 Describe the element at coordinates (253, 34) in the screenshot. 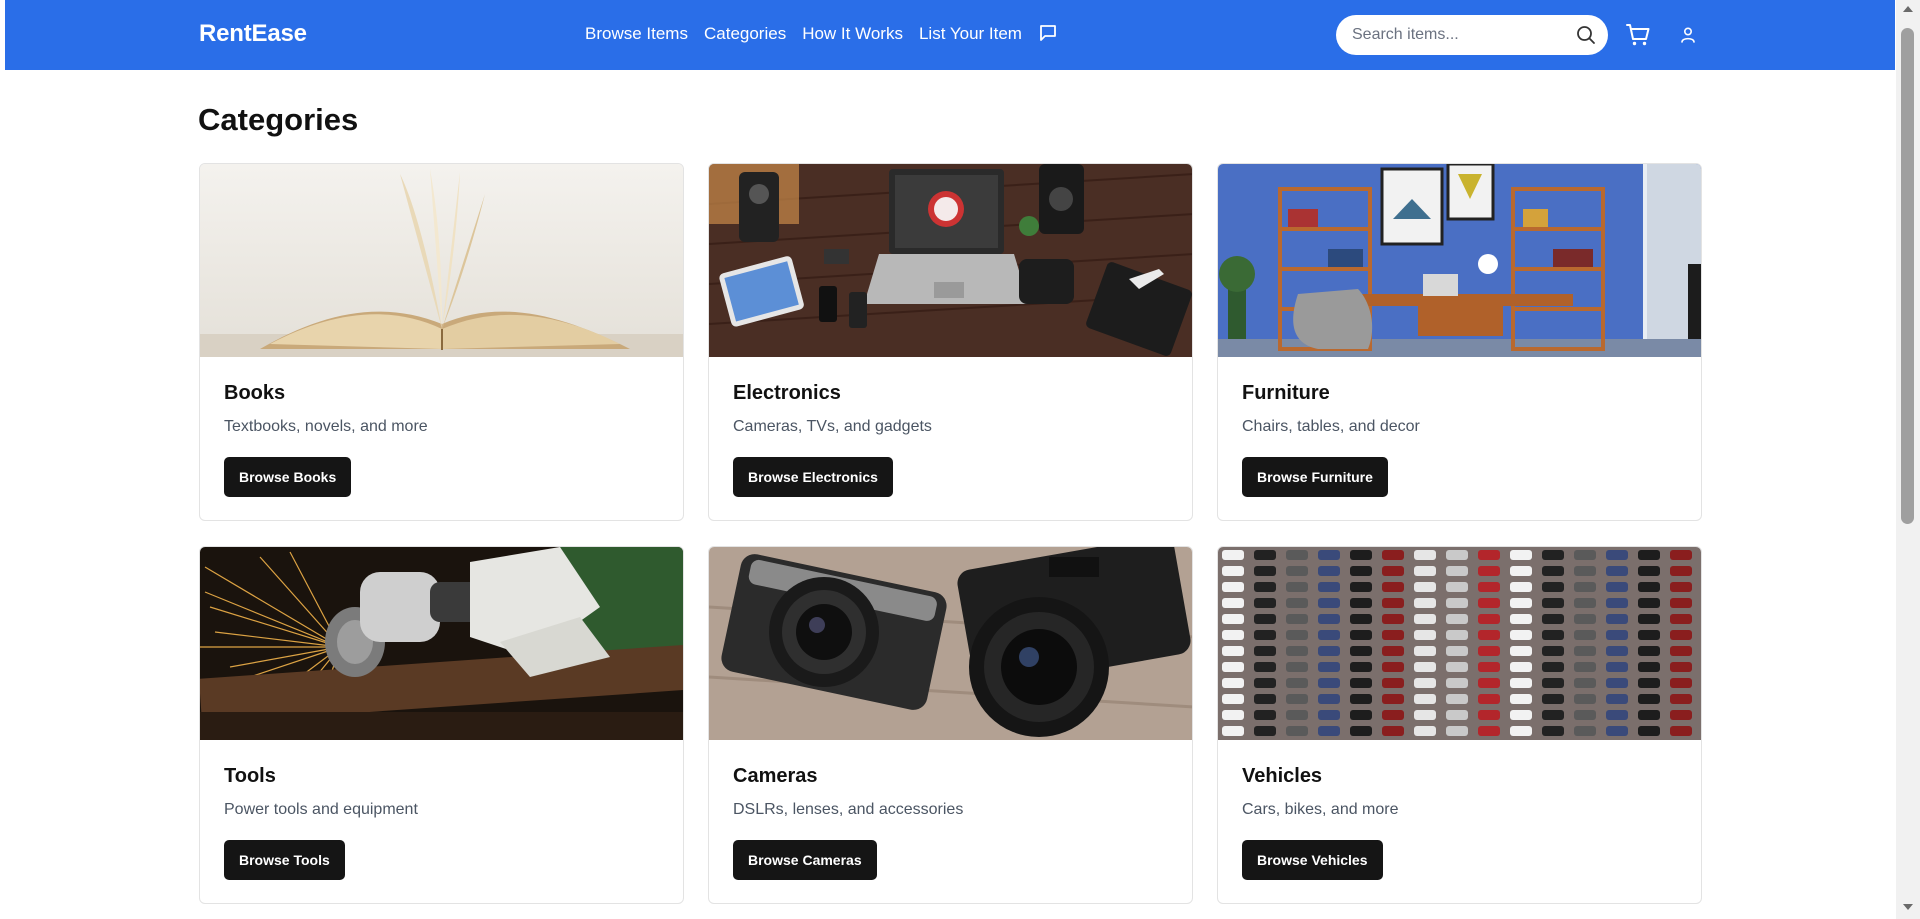

I see `brand-logo: RentEase` at that location.